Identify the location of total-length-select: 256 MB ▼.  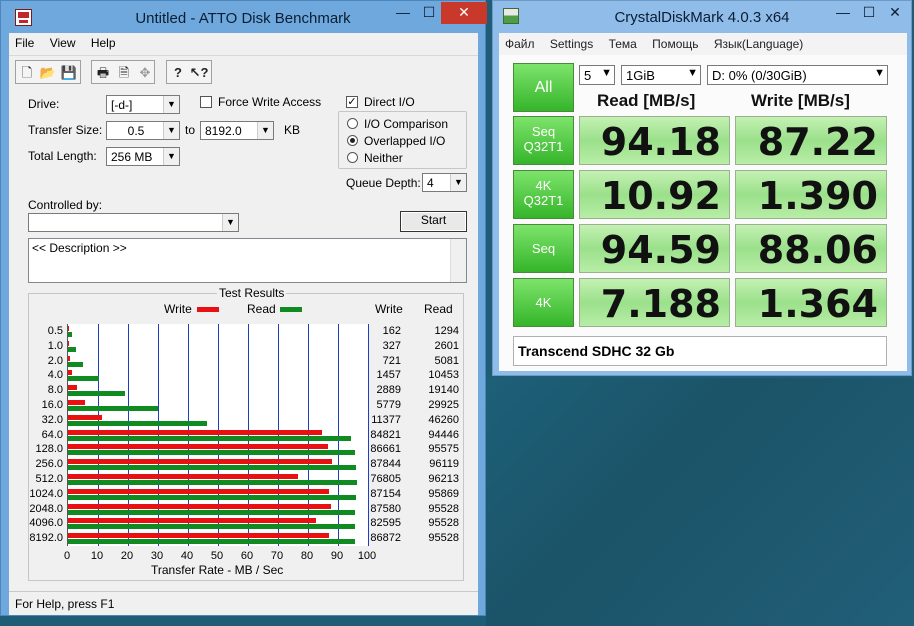
(143, 156).